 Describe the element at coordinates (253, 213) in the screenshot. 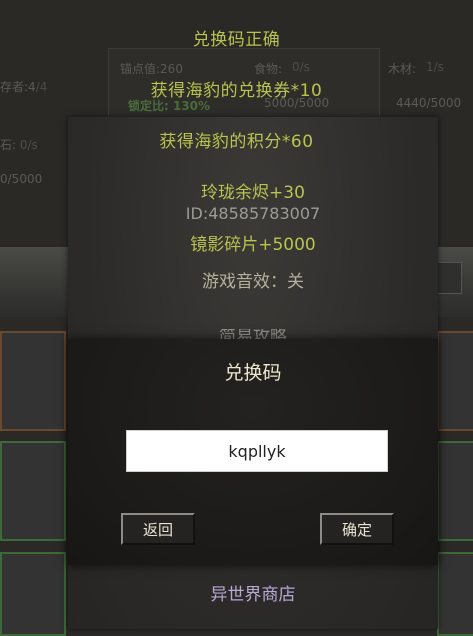

I see `player-id: ID:48585783007` at that location.